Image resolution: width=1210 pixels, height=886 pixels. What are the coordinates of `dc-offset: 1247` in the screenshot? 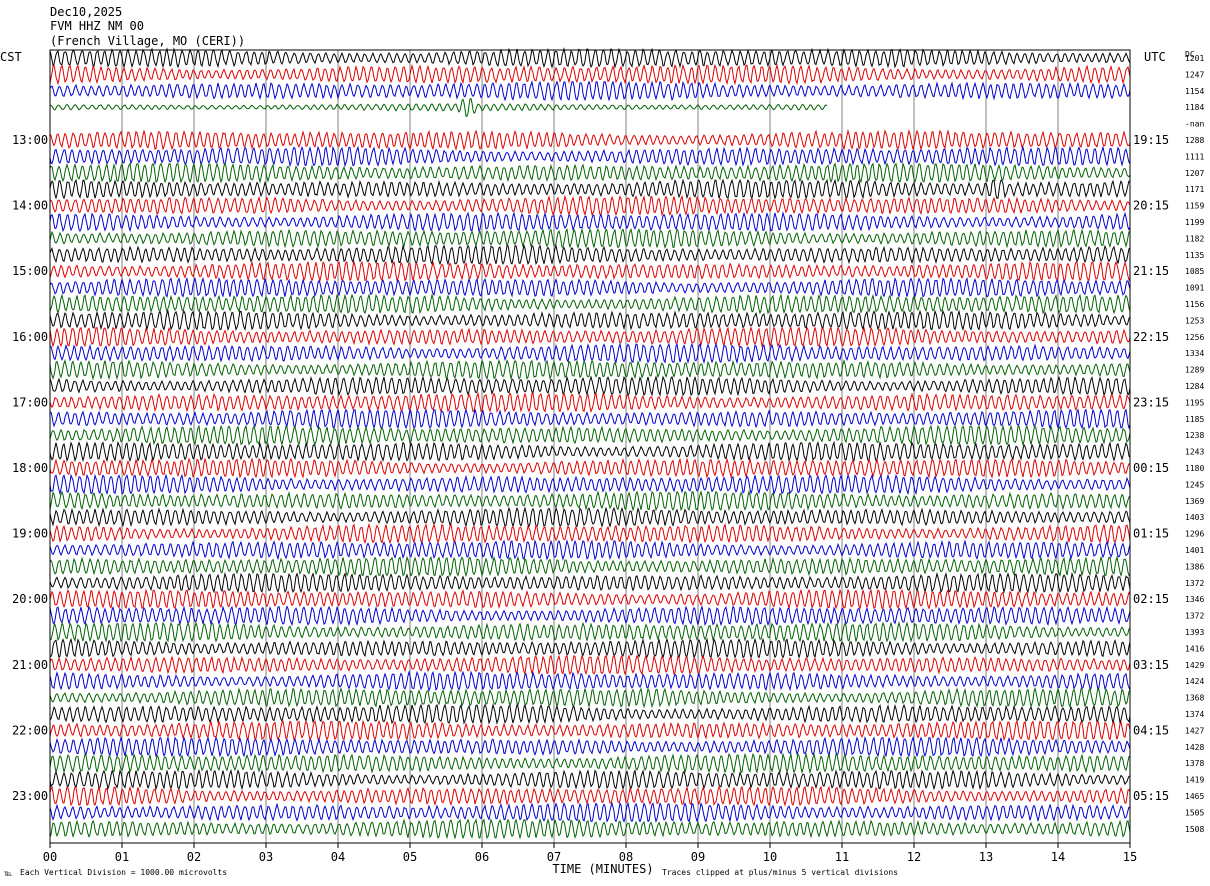 It's located at (1194, 74).